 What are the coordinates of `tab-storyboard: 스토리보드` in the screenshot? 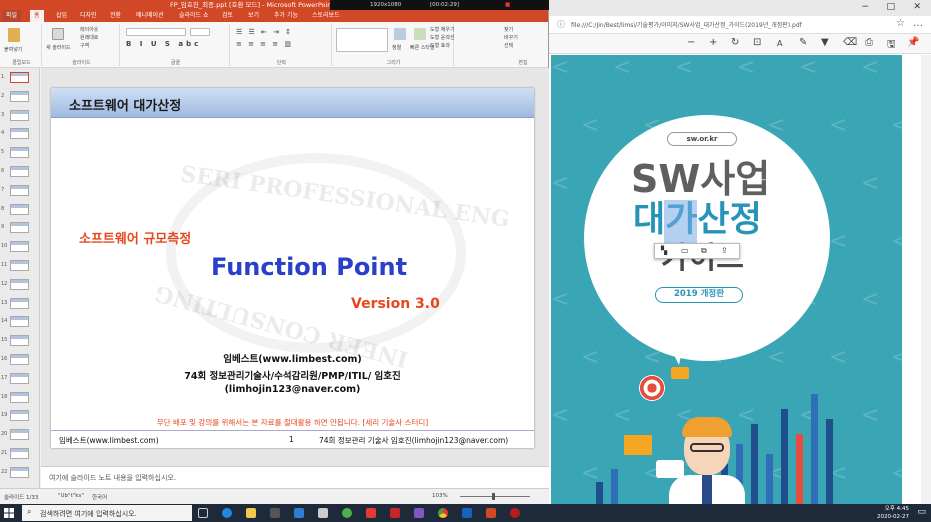 It's located at (326, 16).